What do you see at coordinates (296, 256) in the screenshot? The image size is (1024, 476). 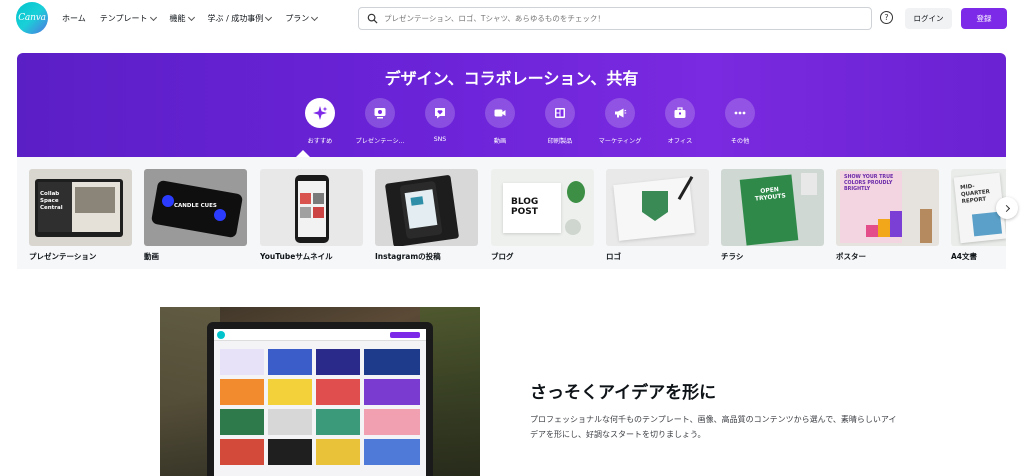 I see `template-label: YouTubeサムネイル` at bounding box center [296, 256].